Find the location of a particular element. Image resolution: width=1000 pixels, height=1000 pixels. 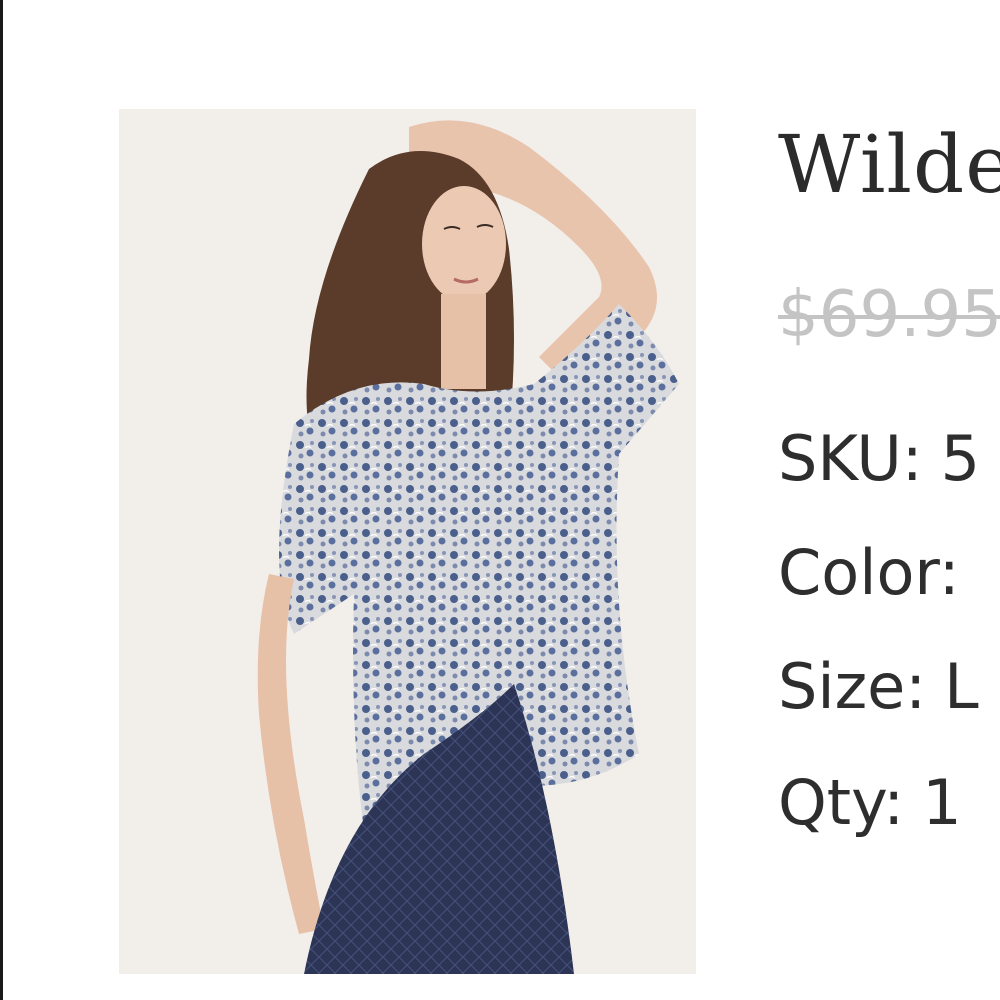

sku-row: SKU: 5 is located at coordinates (879, 458).